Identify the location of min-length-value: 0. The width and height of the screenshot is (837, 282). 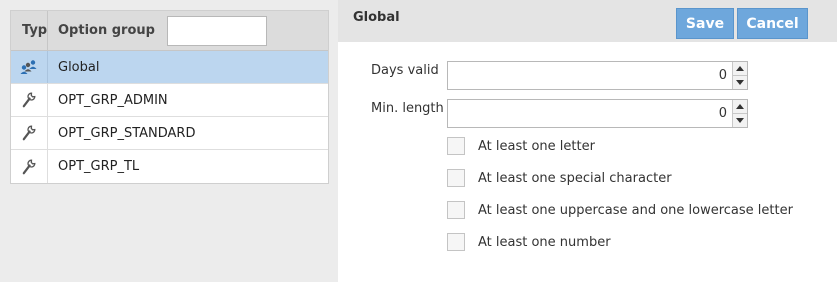
(722, 113).